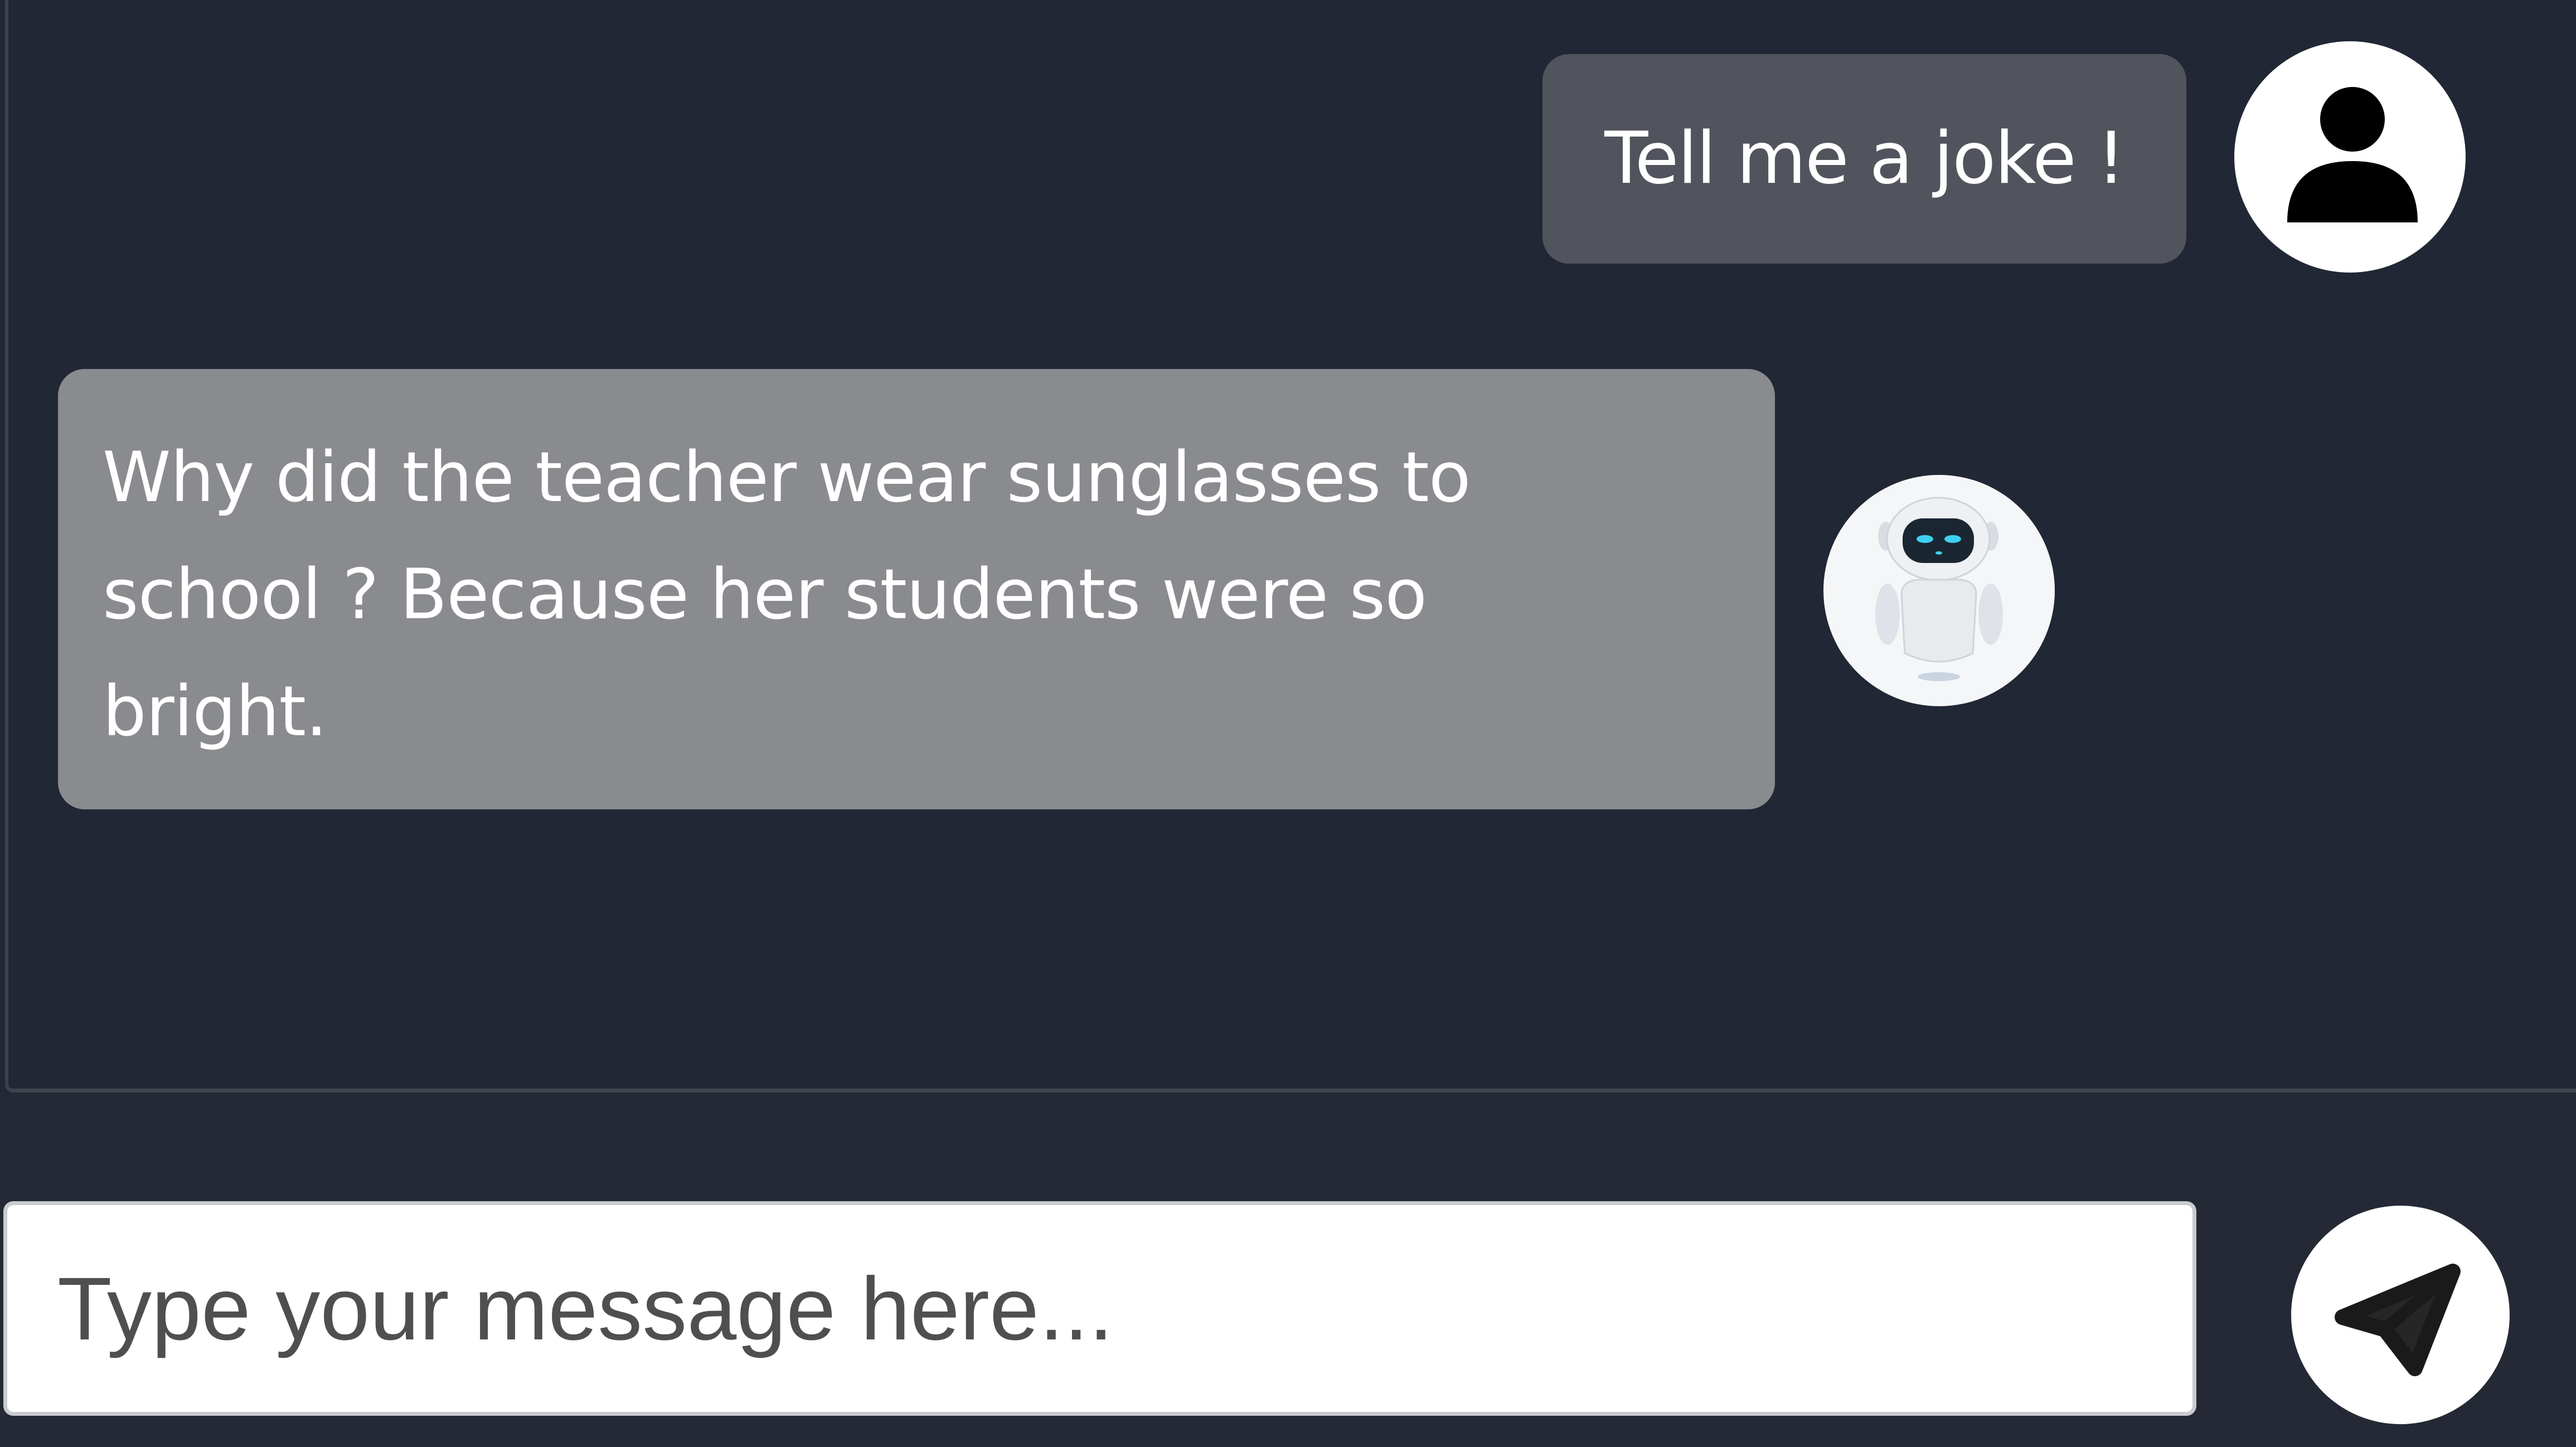  Describe the element at coordinates (787, 478) in the screenshot. I see `bot-message-line: Why did the teacher wear sunglasses to` at that location.